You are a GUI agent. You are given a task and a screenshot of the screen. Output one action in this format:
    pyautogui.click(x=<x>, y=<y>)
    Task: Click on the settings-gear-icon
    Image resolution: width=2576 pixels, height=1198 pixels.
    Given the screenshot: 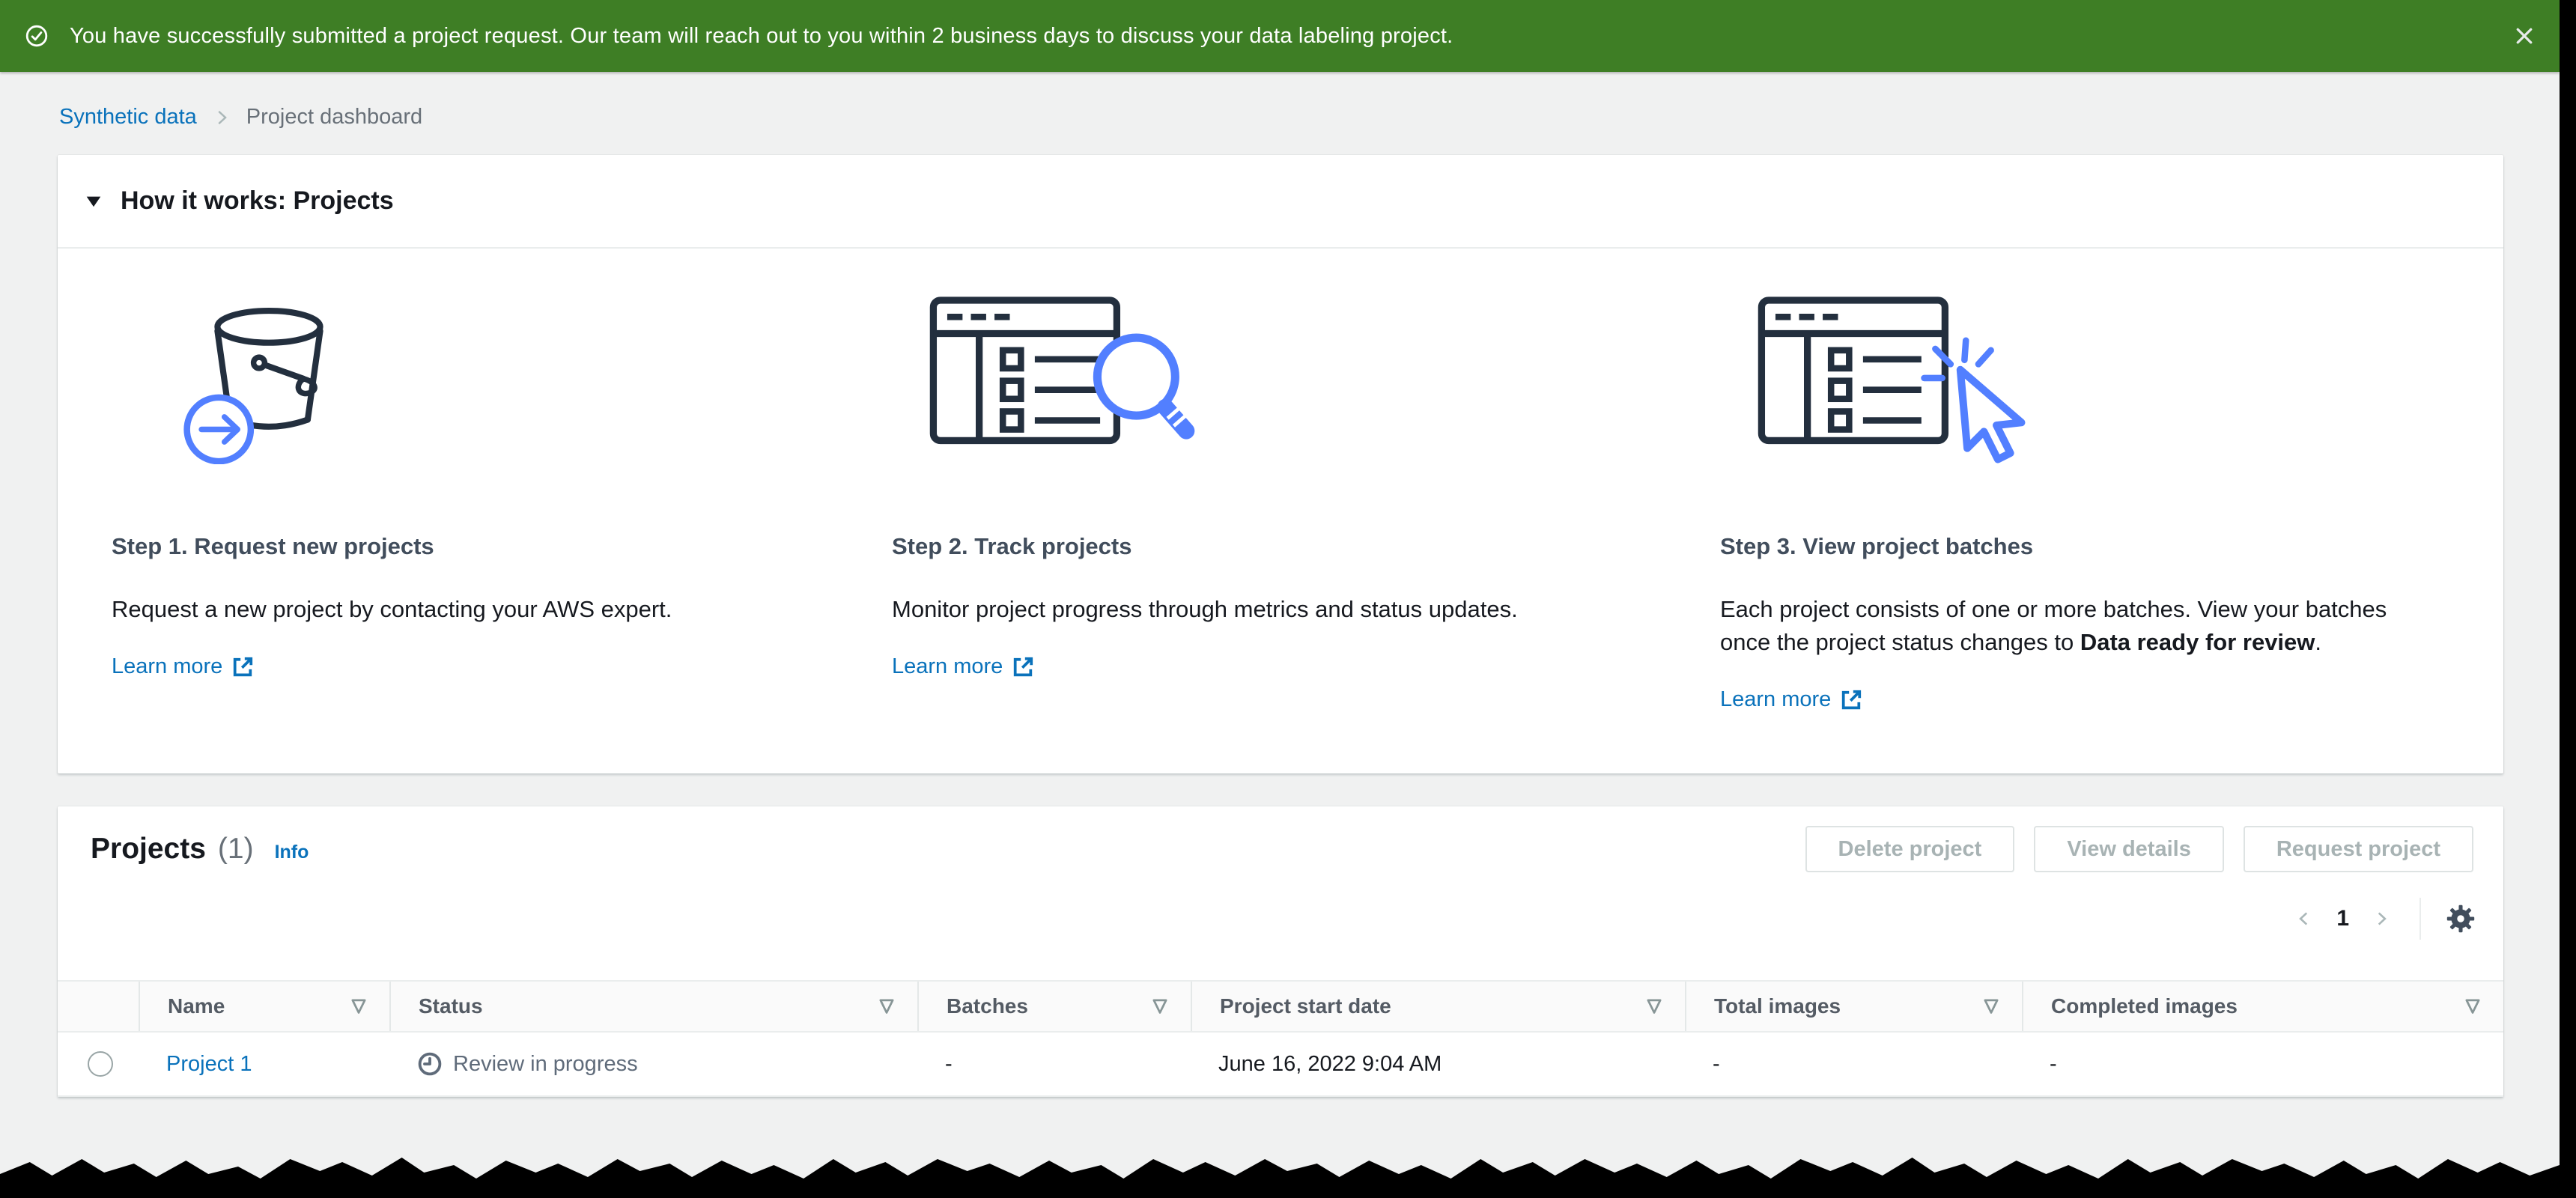 What is the action you would take?
    pyautogui.click(x=2460, y=919)
    